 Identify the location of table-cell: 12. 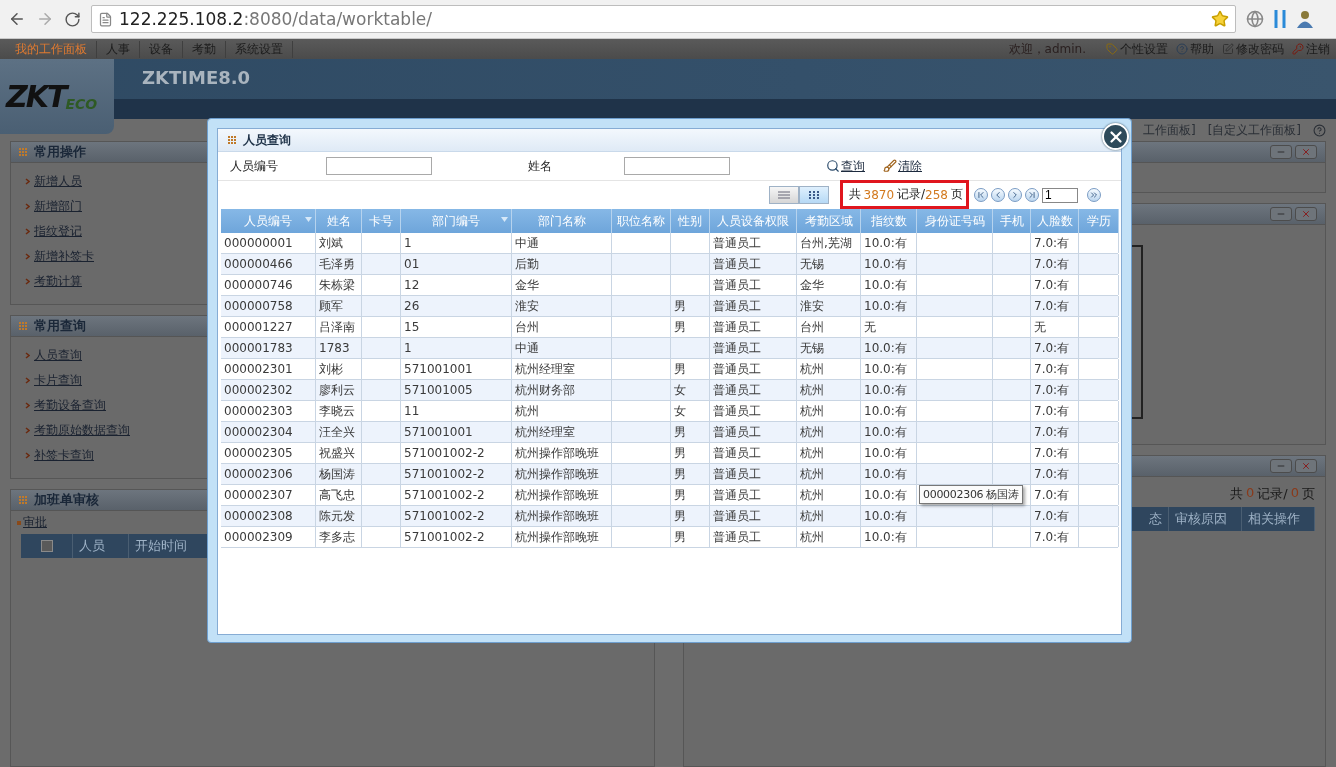
(456, 285).